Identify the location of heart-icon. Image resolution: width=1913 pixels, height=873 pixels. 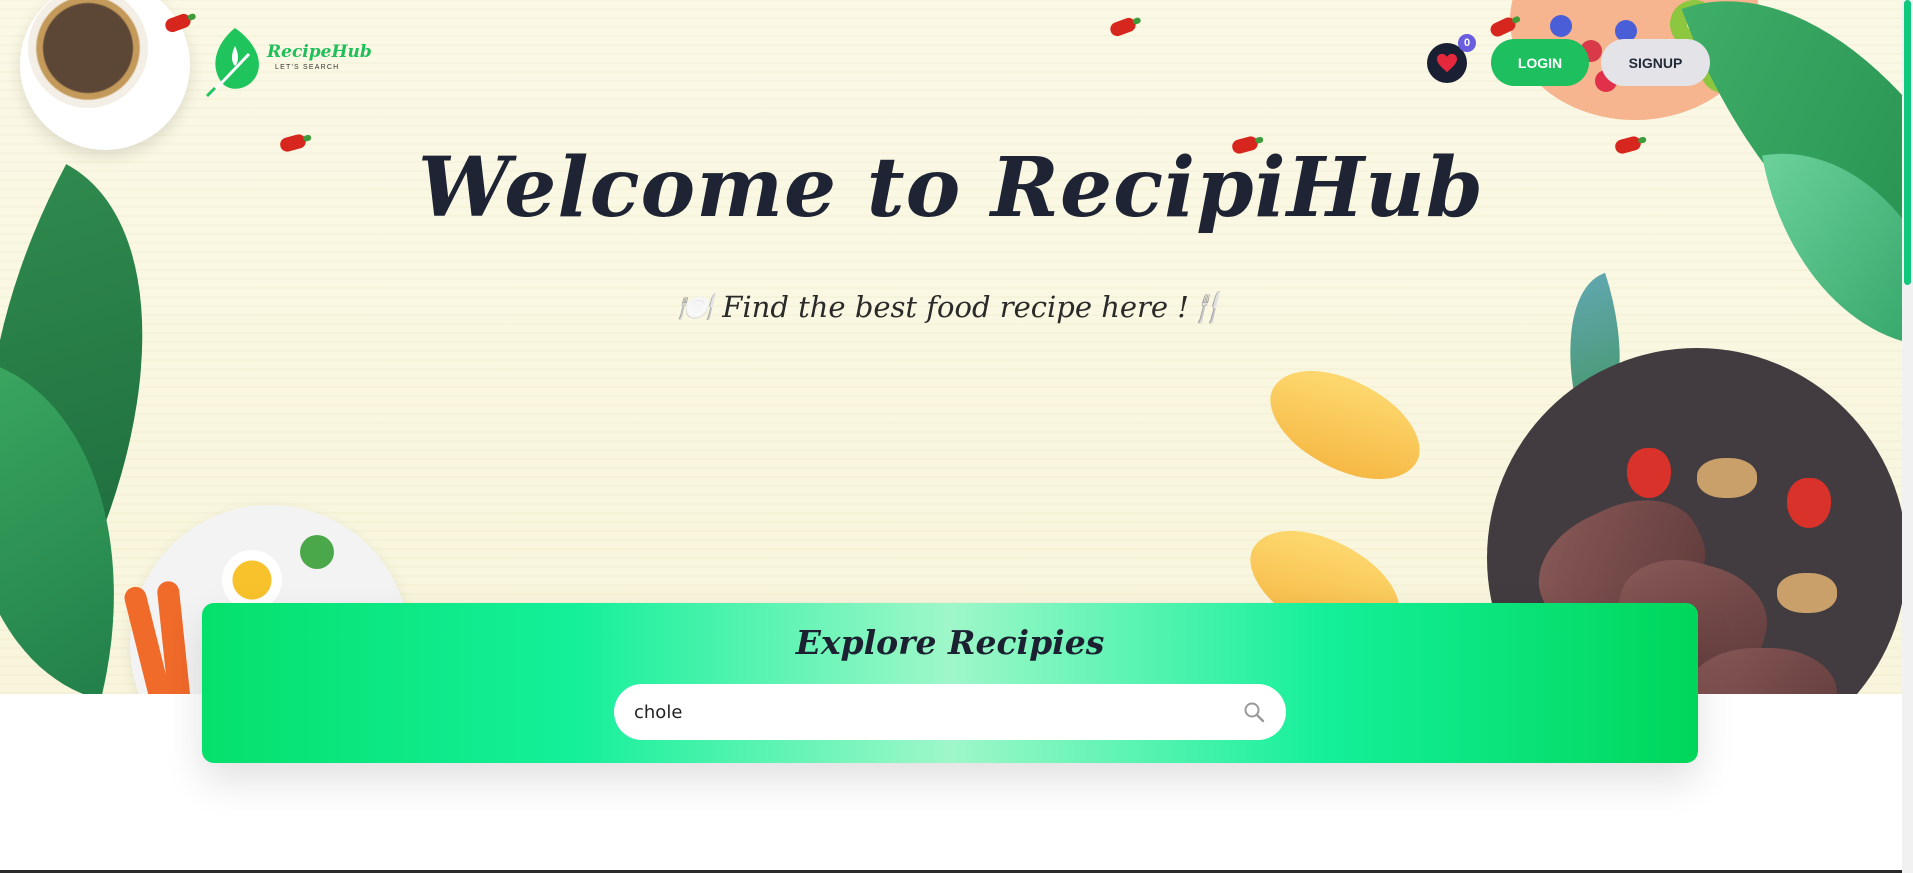
(1447, 63).